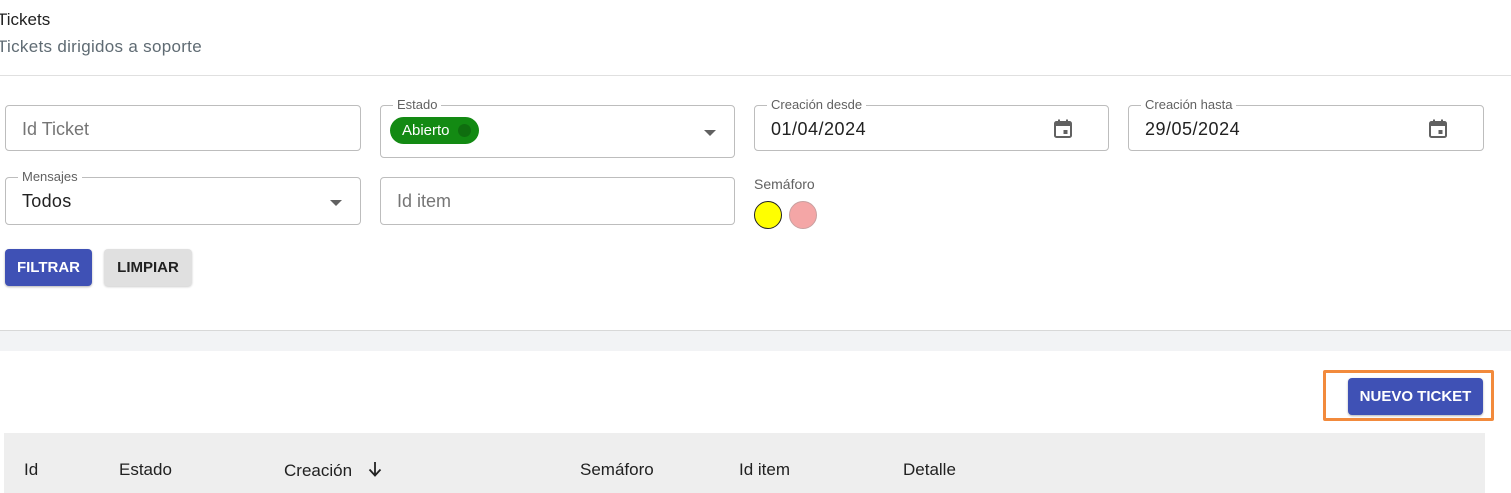  What do you see at coordinates (1306, 124) in the screenshot?
I see `creacion-hasta-field: Creación hasta 29/05/2024` at bounding box center [1306, 124].